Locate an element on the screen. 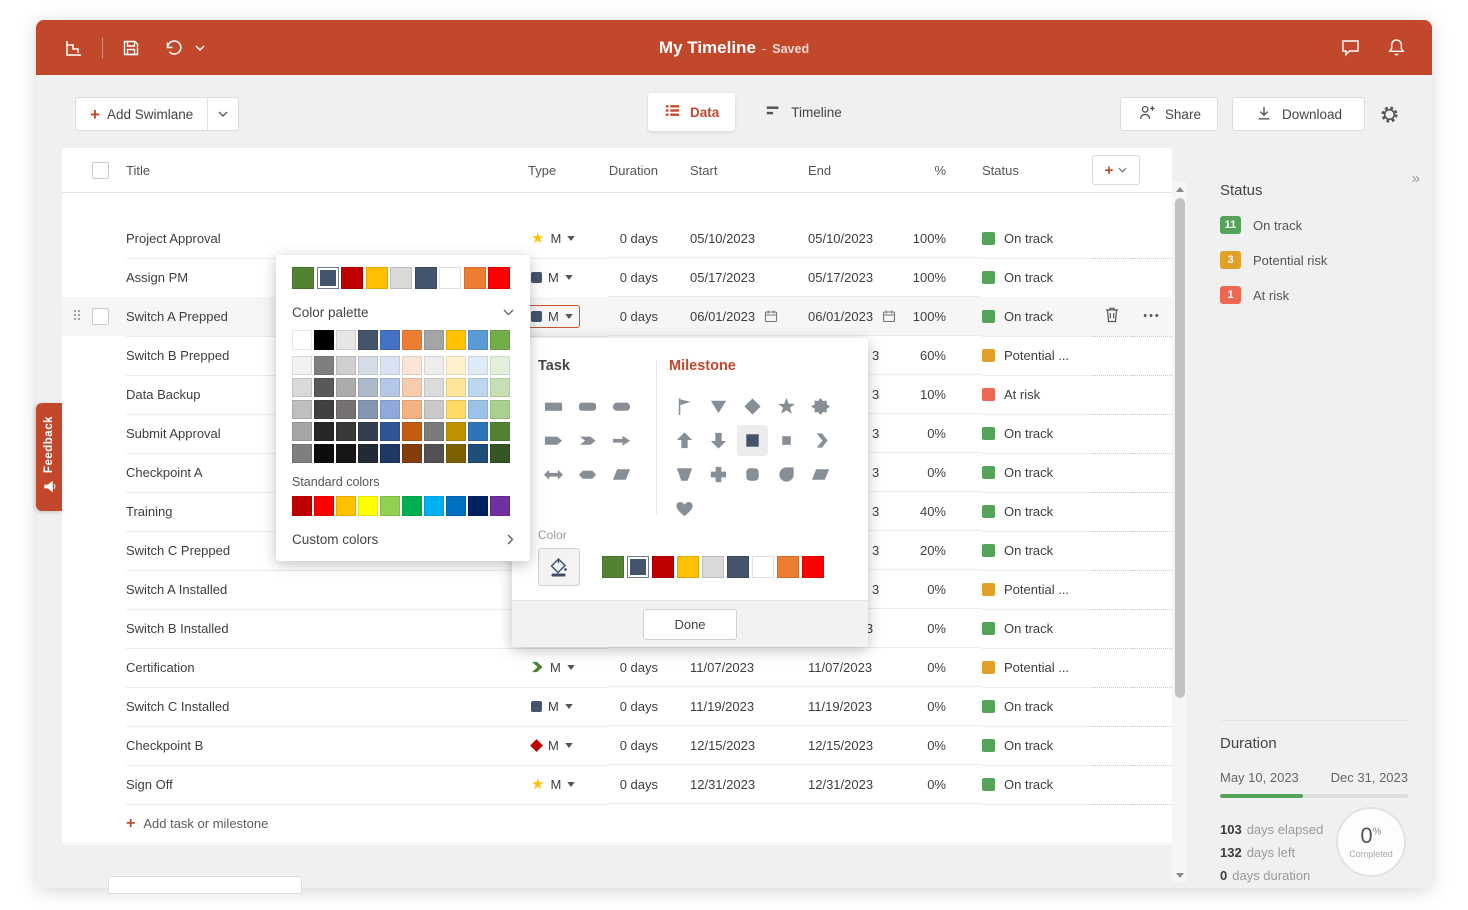  download-button: Download is located at coordinates (1298, 114).